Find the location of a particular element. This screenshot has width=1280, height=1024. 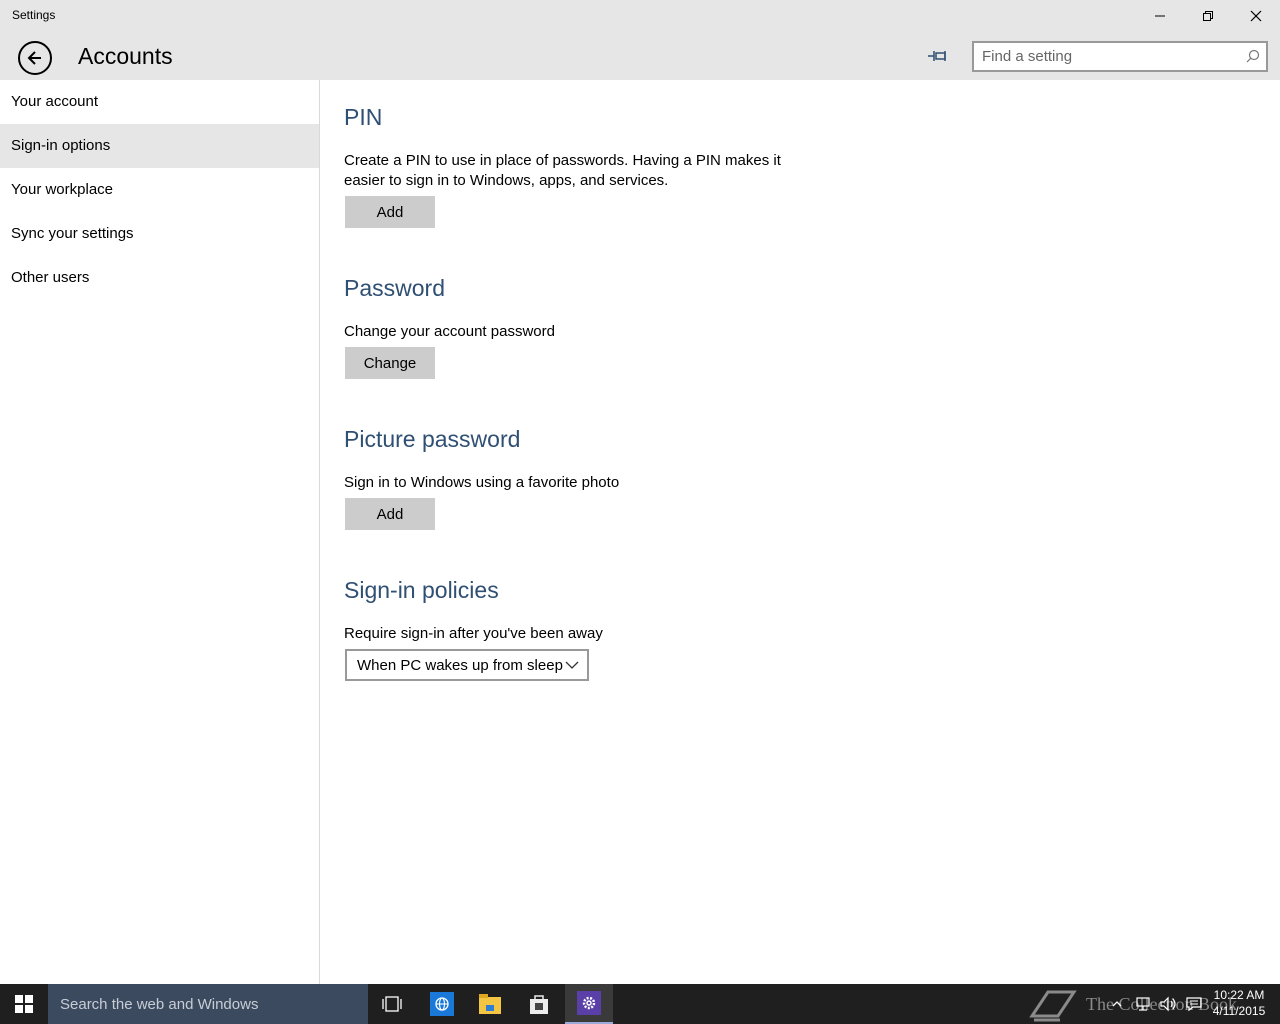

windows-logo-icon is located at coordinates (24, 1004).